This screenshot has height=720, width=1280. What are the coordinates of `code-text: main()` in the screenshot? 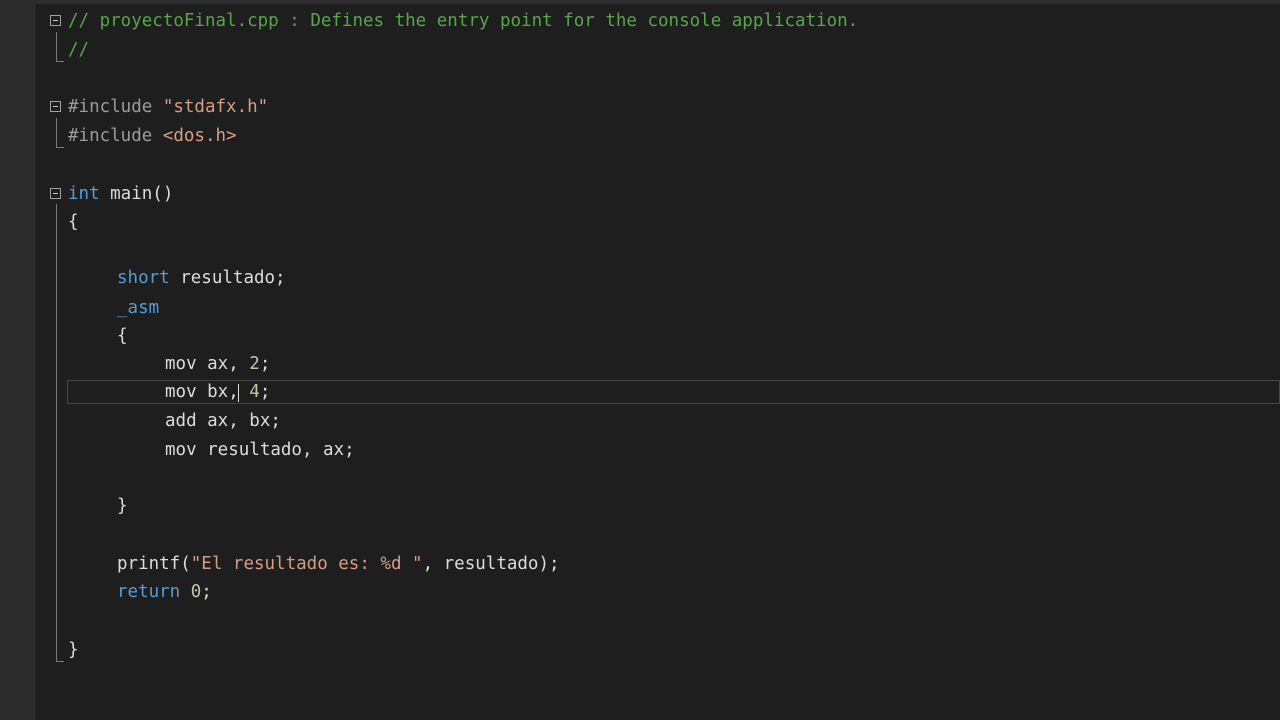 It's located at (136, 194).